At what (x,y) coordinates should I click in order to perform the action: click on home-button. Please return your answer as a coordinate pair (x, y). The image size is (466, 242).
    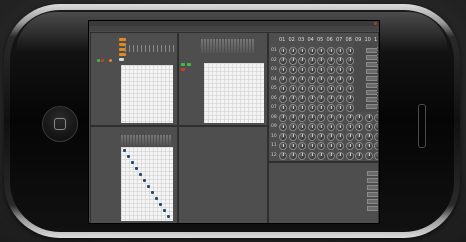
    Looking at the image, I should click on (60, 124).